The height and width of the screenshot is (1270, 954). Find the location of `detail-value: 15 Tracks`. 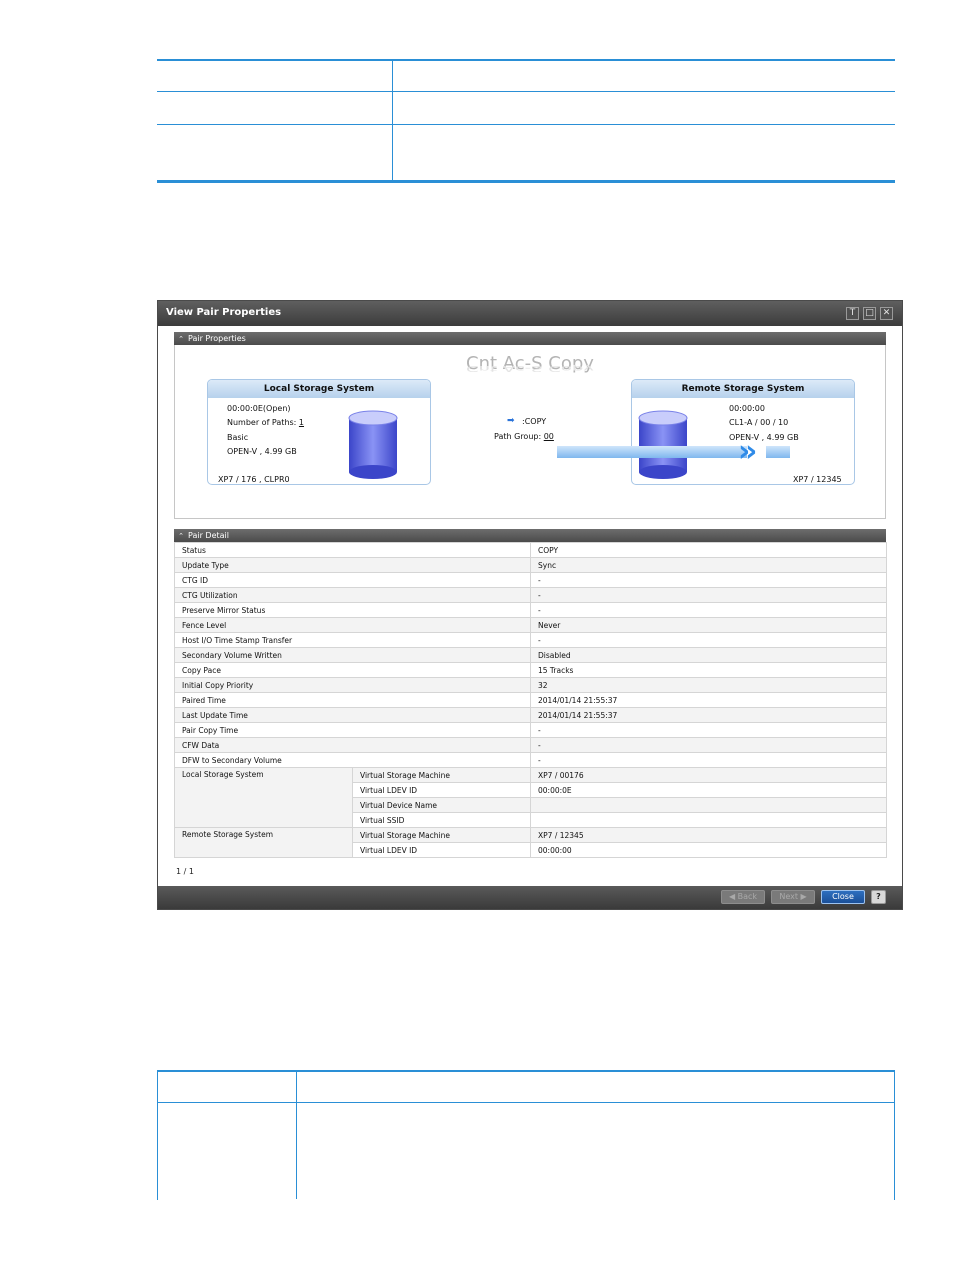

detail-value: 15 Tracks is located at coordinates (708, 670).